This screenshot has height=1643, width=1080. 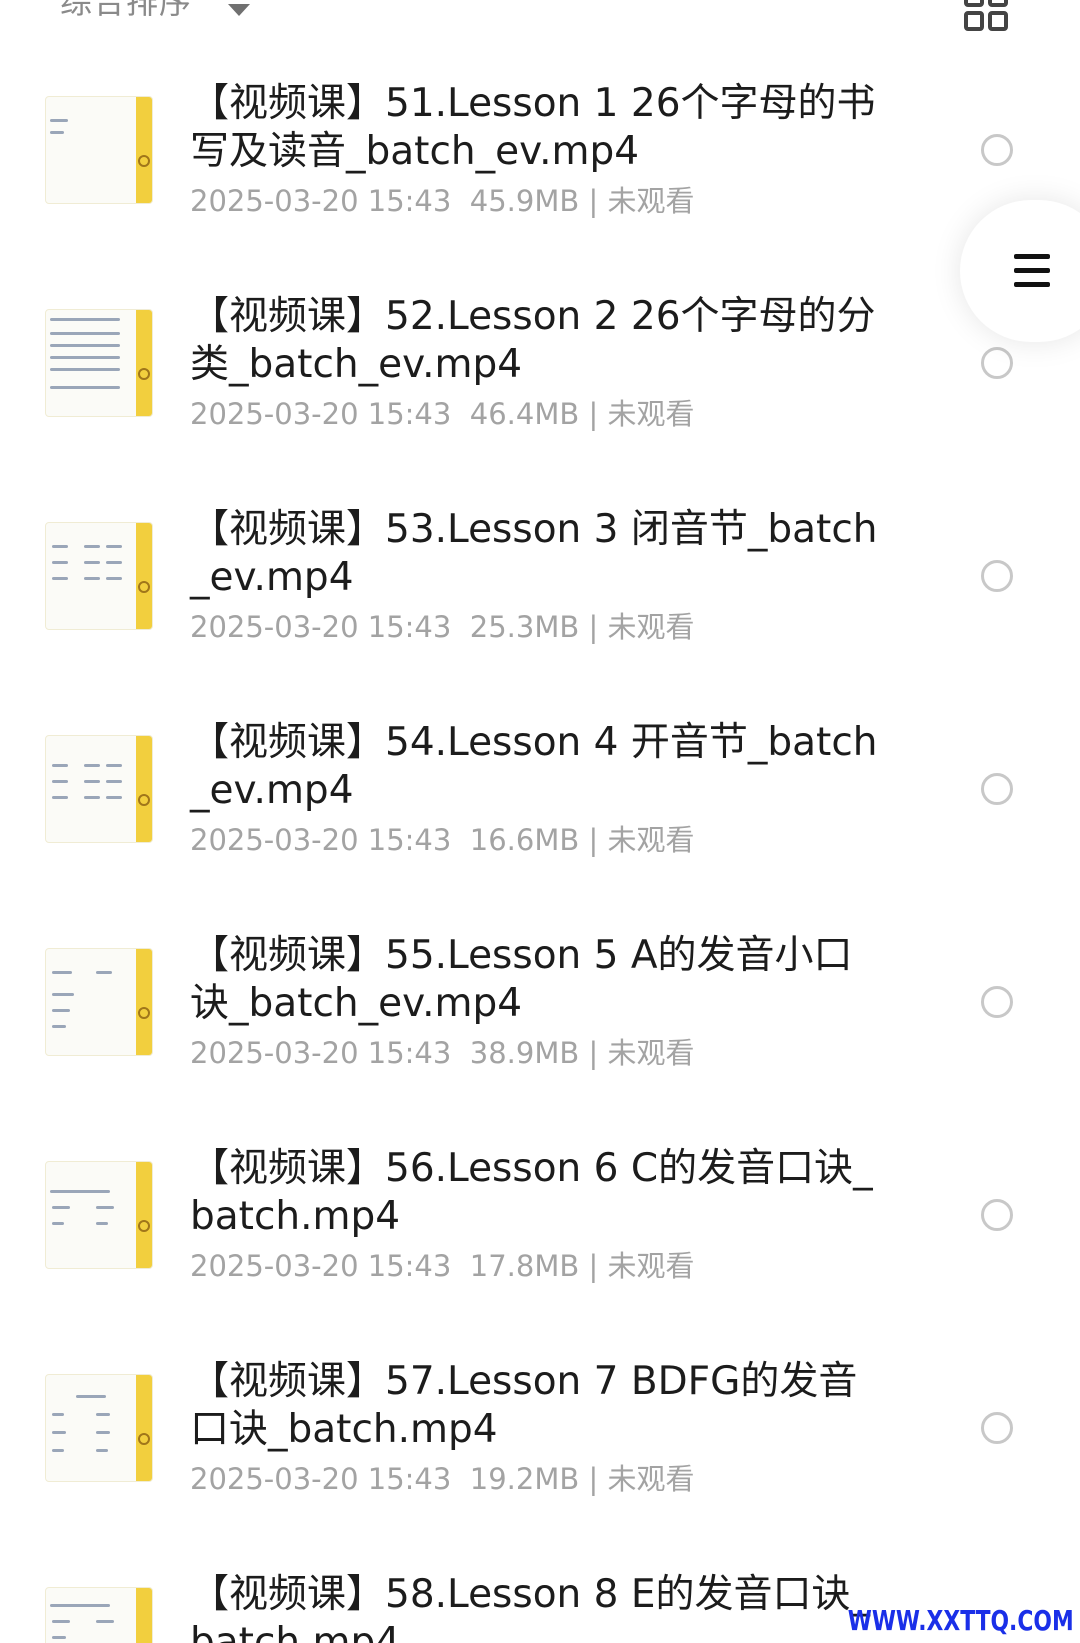 I want to click on file-title: 【视频课】57.Lesson 7 BDFG的发音口诀_batch.mp4, so click(x=524, y=1405).